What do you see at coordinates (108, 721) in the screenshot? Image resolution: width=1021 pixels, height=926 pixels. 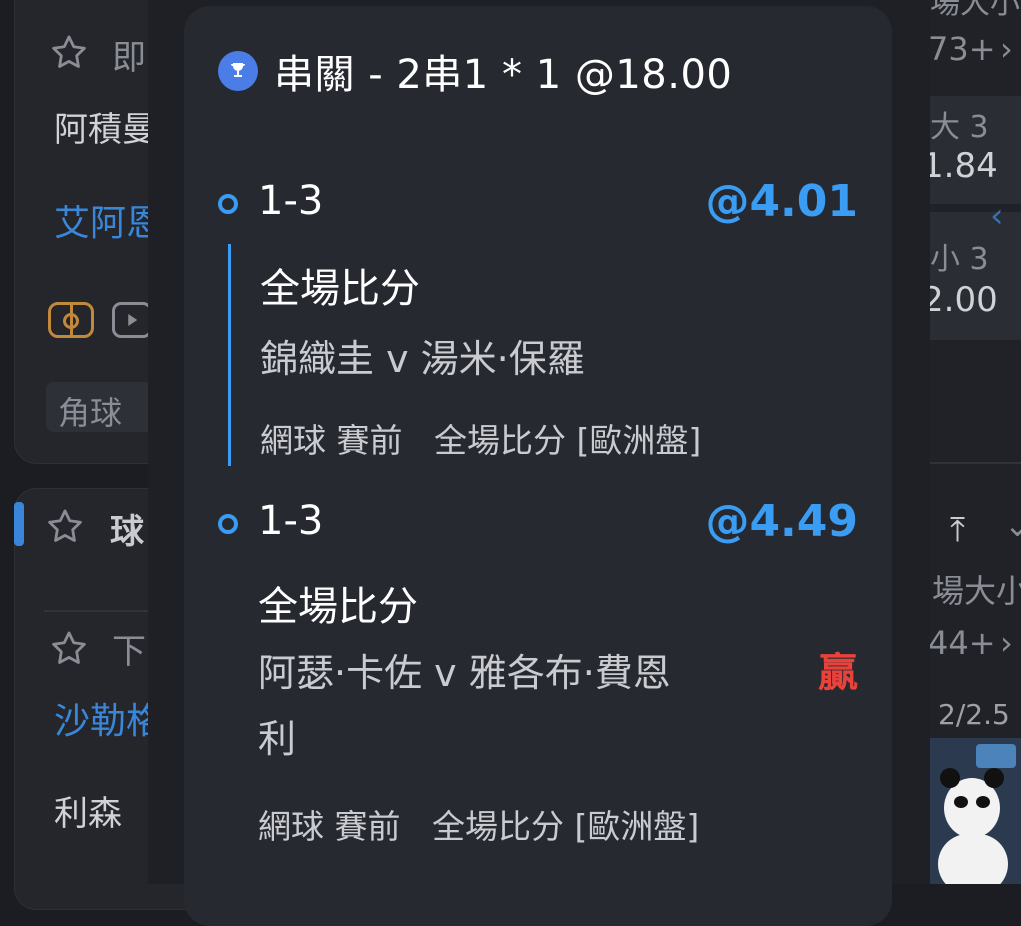 I see `team-home-name: 沙勒格` at bounding box center [108, 721].